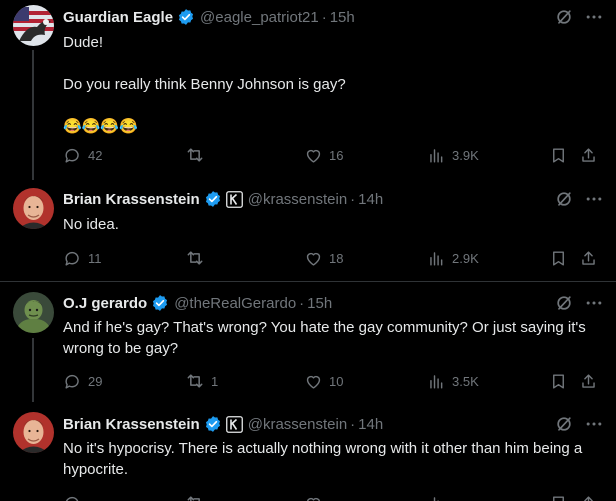  Describe the element at coordinates (82, 258) in the screenshot. I see `reply-button: 11` at that location.